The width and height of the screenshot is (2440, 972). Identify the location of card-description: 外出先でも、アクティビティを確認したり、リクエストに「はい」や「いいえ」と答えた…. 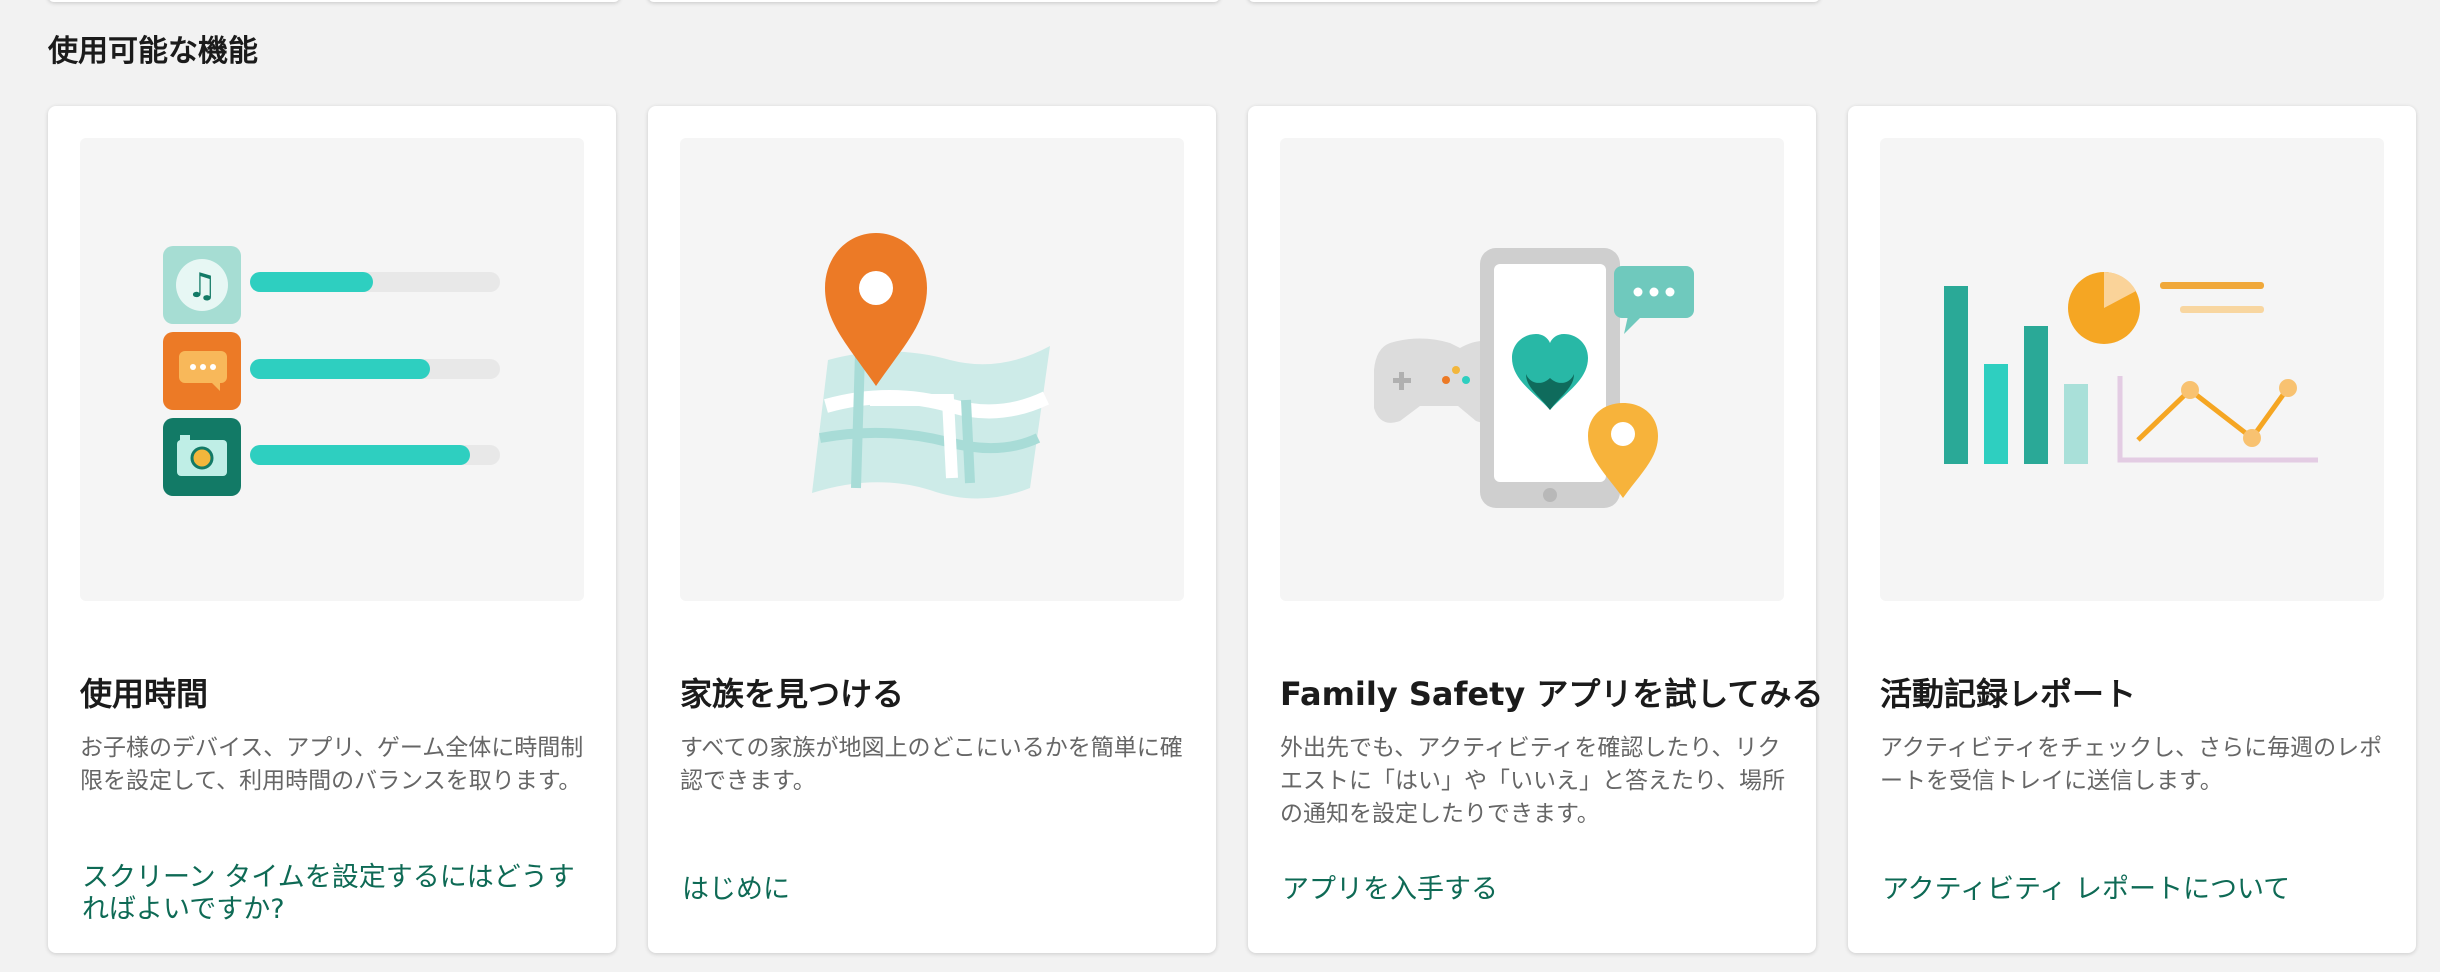
(1533, 781).